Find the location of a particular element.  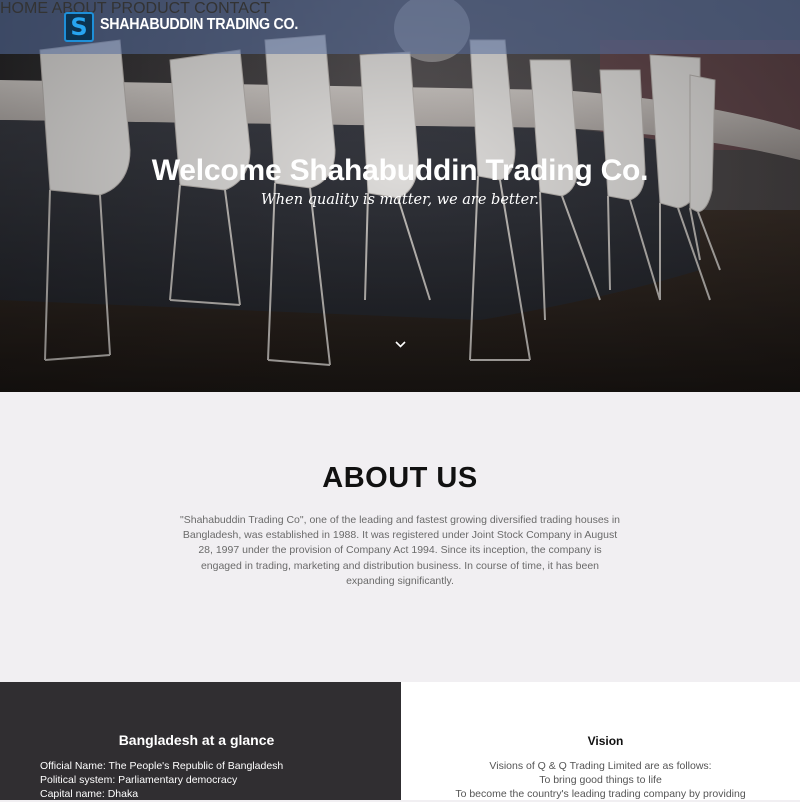

about-heading: ABOUT US is located at coordinates (400, 478).